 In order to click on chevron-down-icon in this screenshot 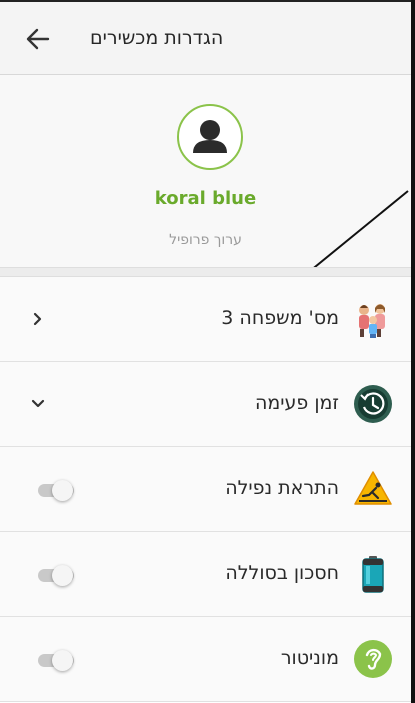, I will do `click(38, 403)`.